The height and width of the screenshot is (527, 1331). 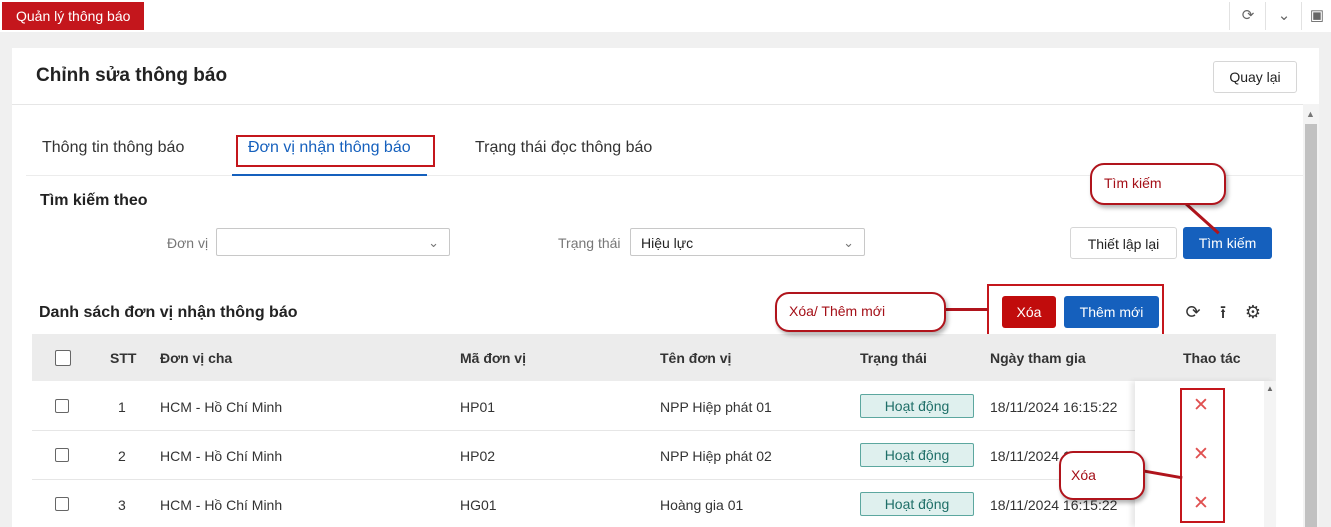 I want to click on delete-button: Xóa, so click(x=1029, y=312).